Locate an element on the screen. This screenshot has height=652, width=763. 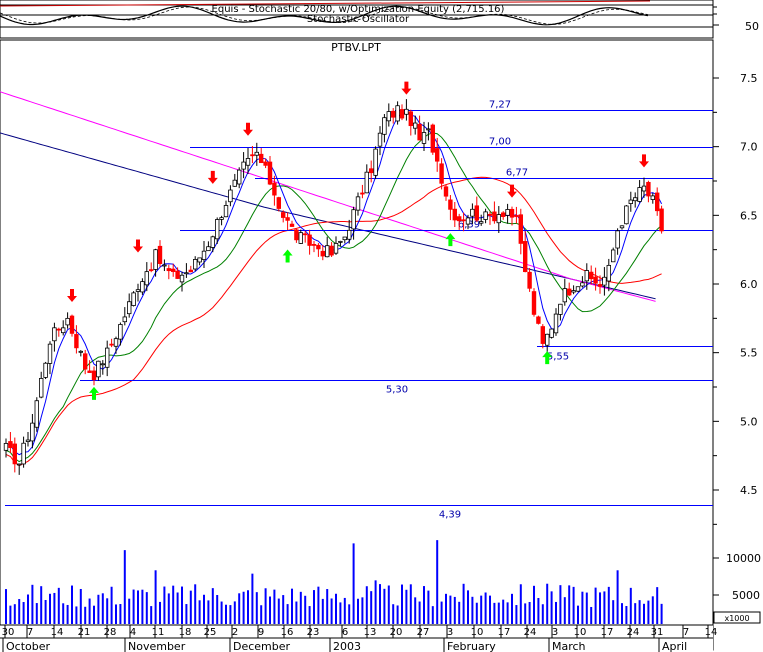
level-label: 5,30 is located at coordinates (397, 390).